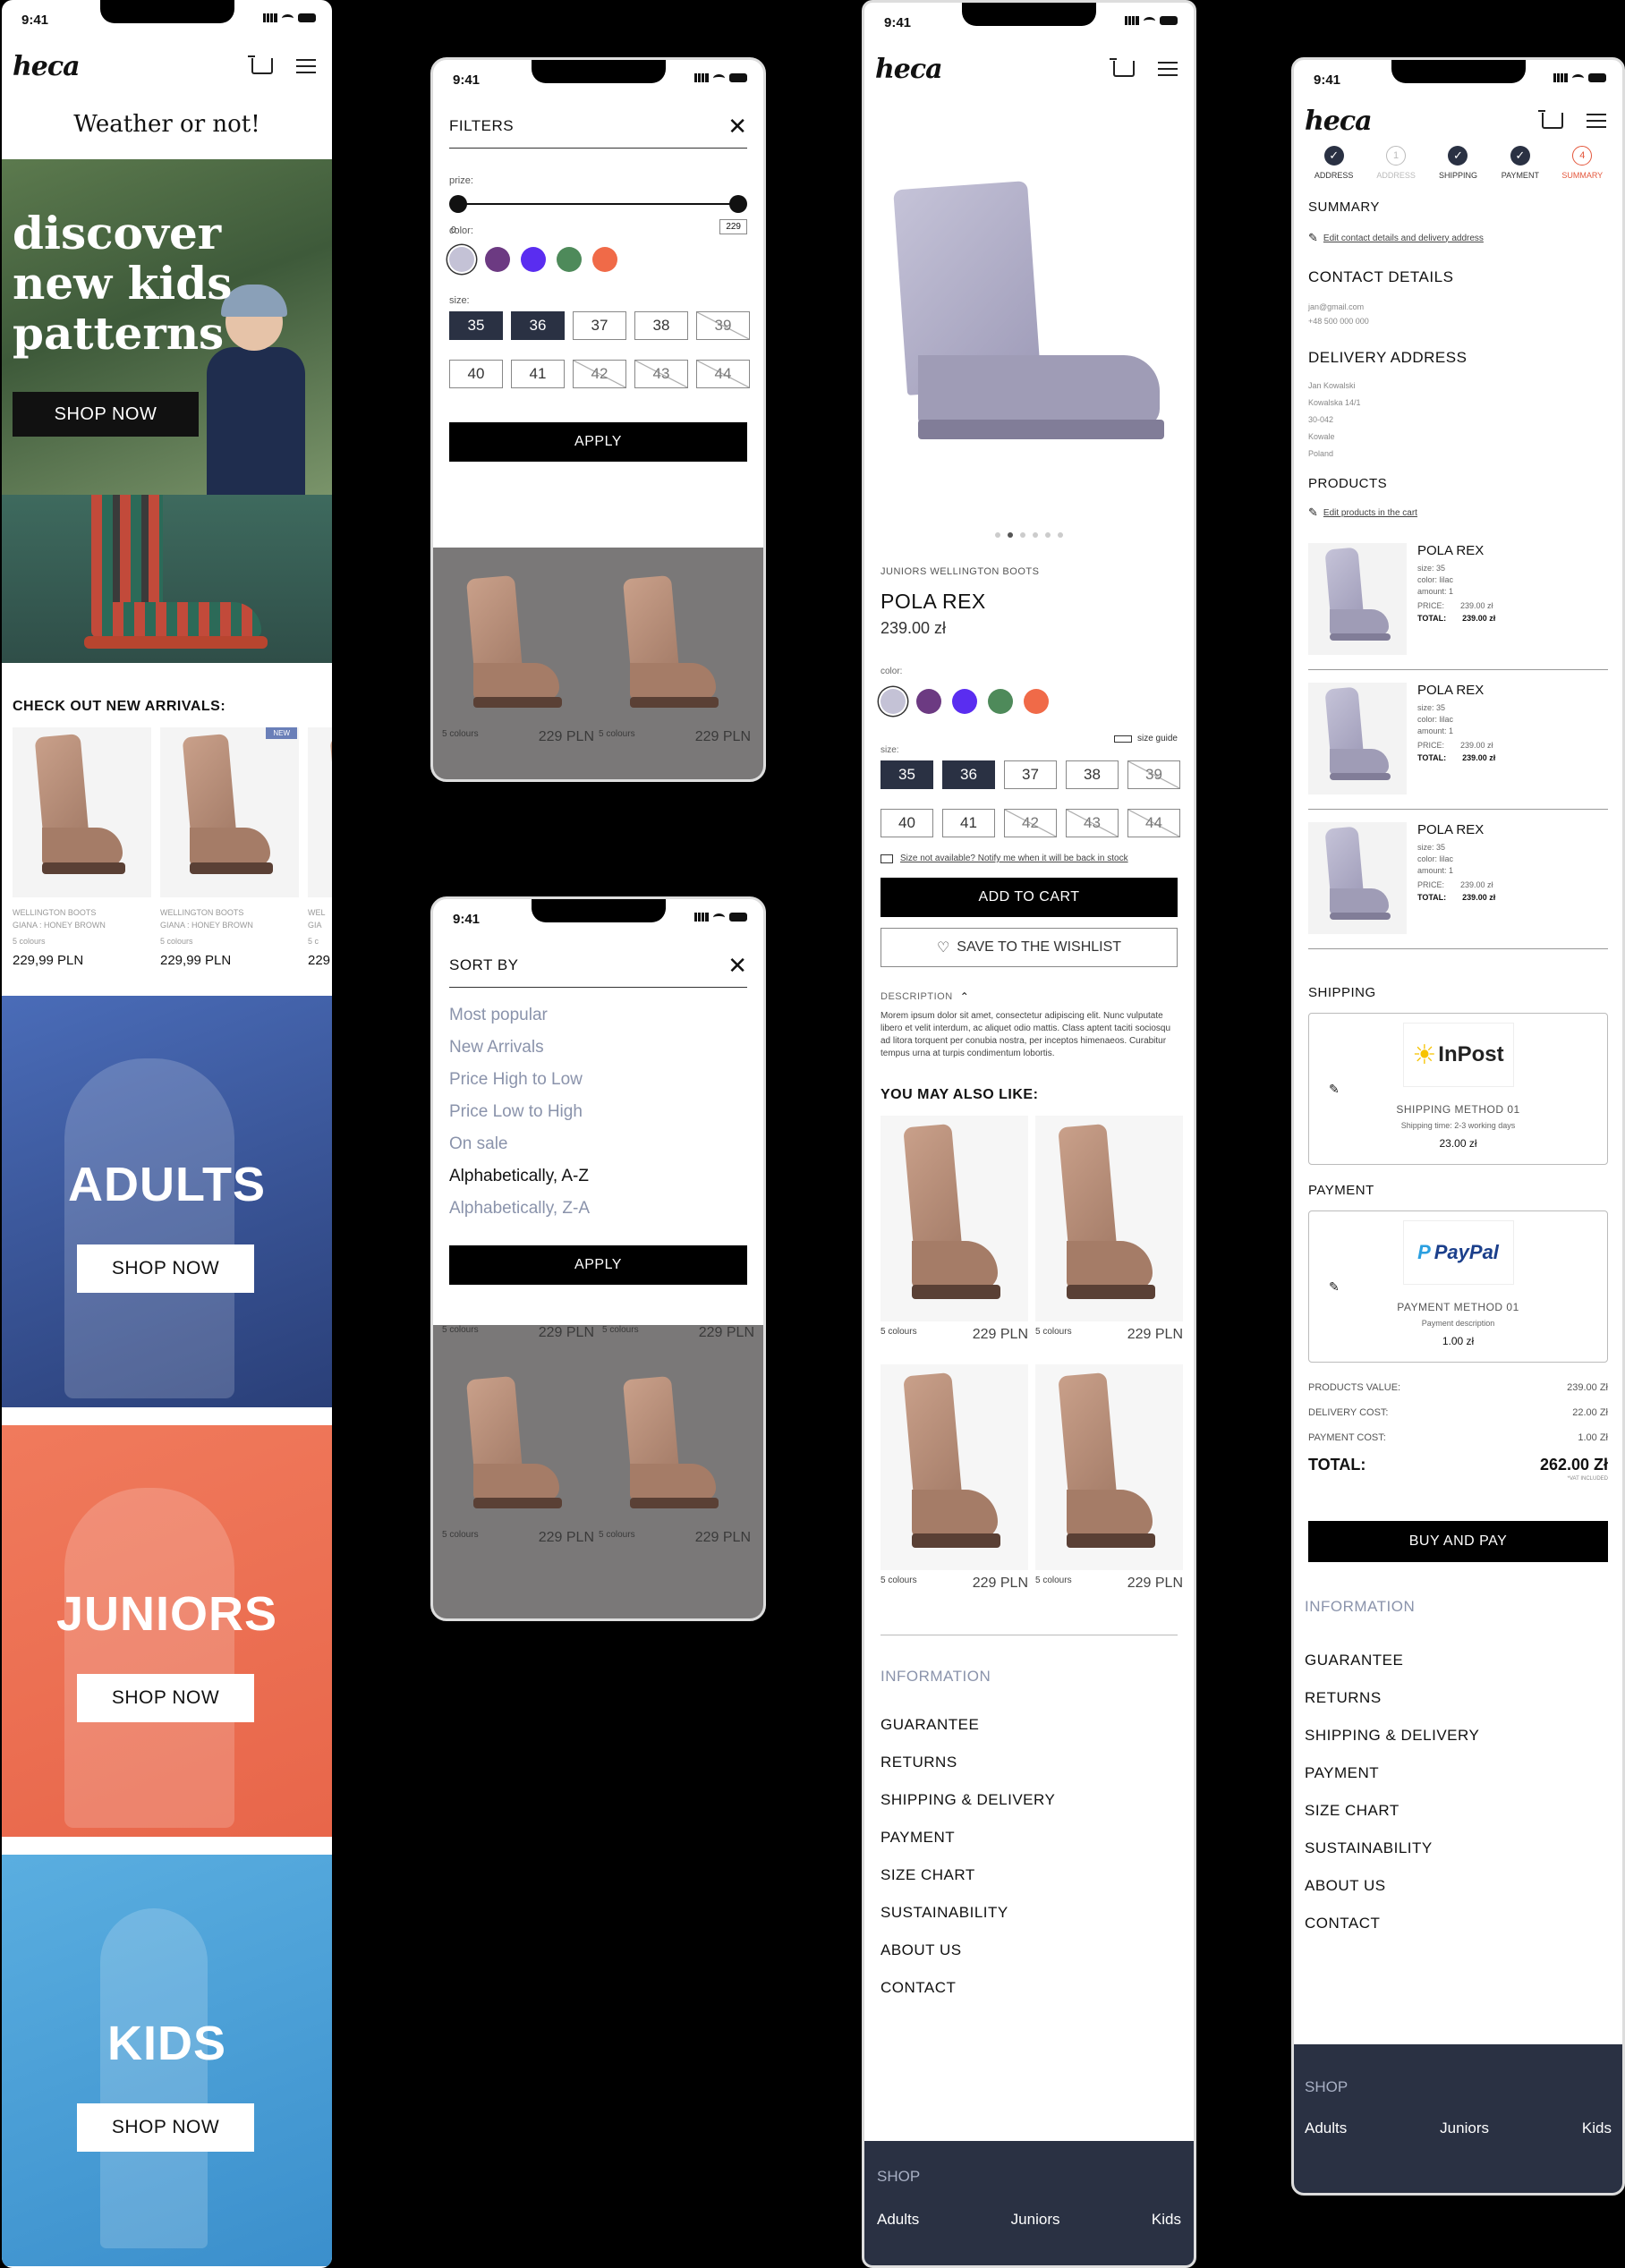 Image resolution: width=1625 pixels, height=2268 pixels. Describe the element at coordinates (598, 1144) in the screenshot. I see `sort-option: On sale` at that location.